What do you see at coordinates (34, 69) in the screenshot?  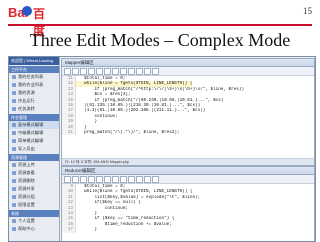 I see `sidebar-section-1: 工作平台` at bounding box center [34, 69].